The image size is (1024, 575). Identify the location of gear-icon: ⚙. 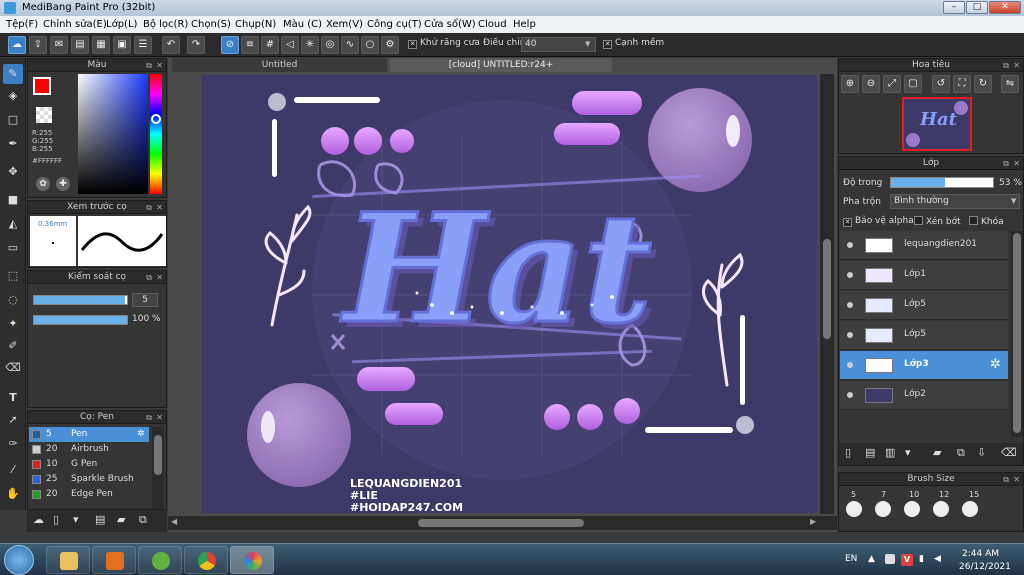
(390, 45).